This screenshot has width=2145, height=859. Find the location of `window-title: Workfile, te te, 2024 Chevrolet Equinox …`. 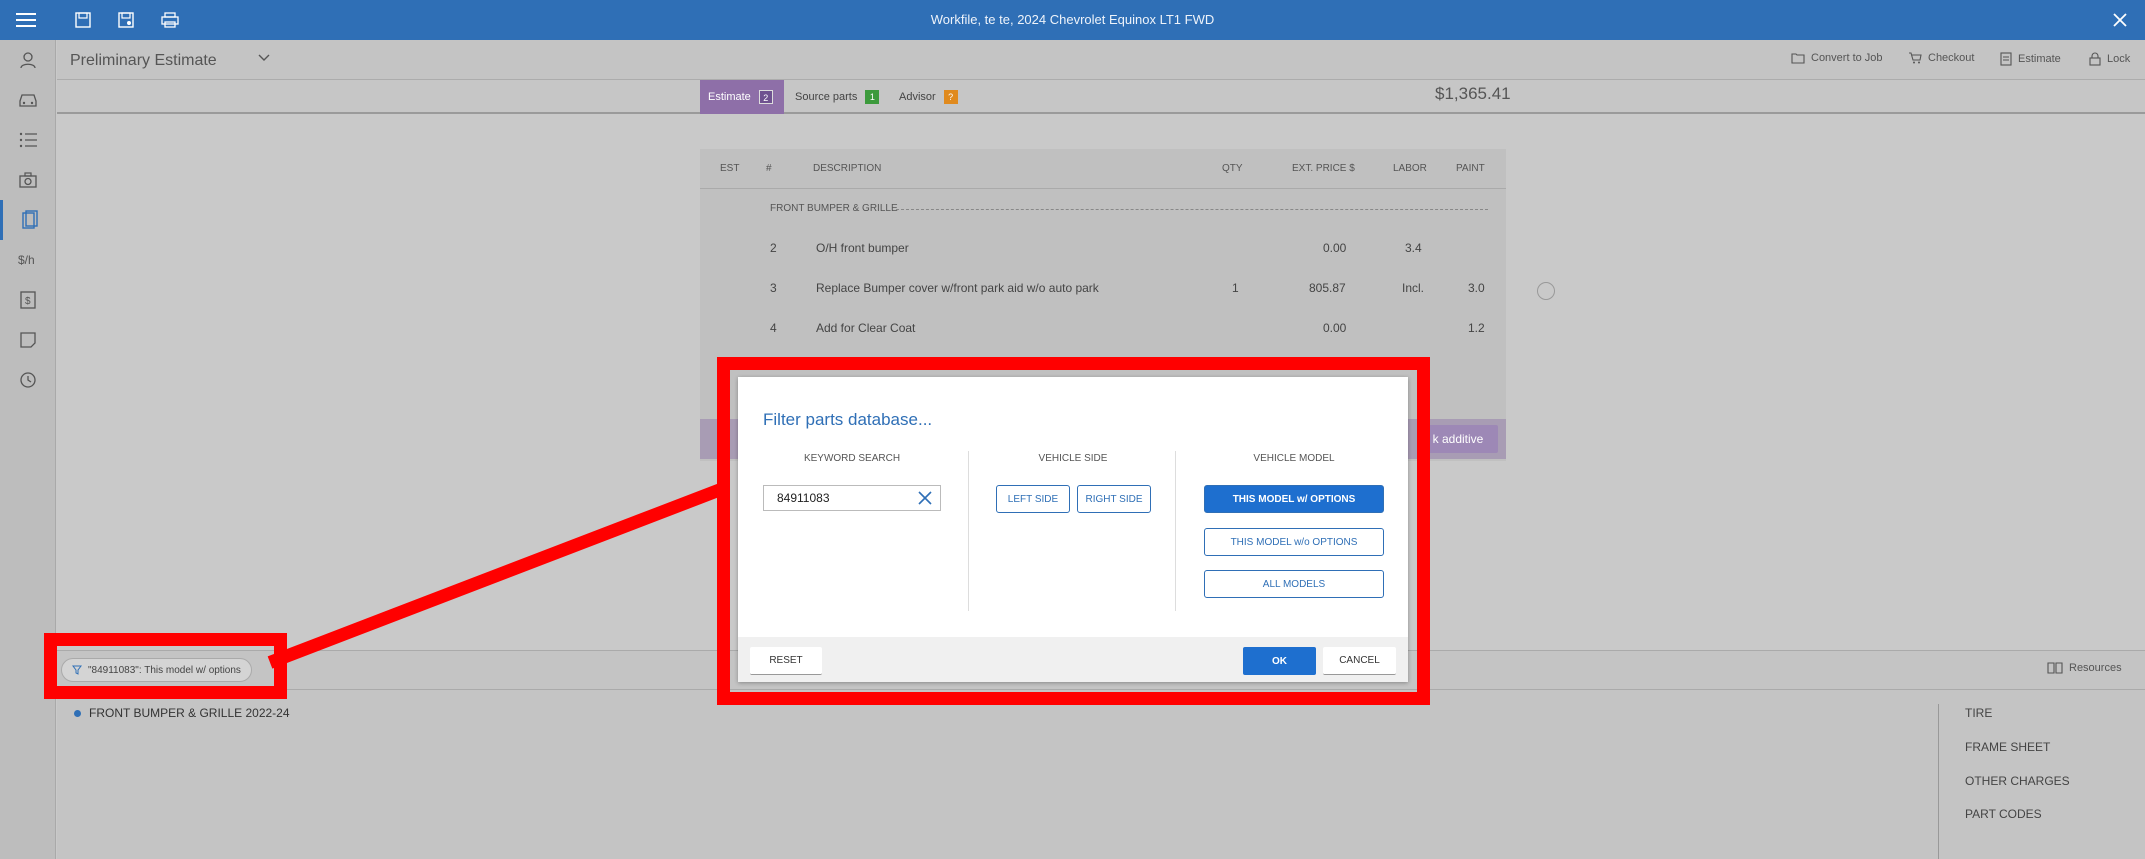

window-title: Workfile, te te, 2024 Chevrolet Equinox … is located at coordinates (1072, 19).